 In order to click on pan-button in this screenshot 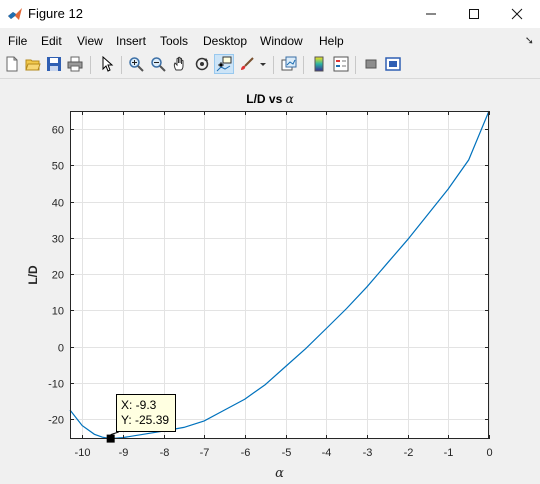, I will do `click(180, 64)`.